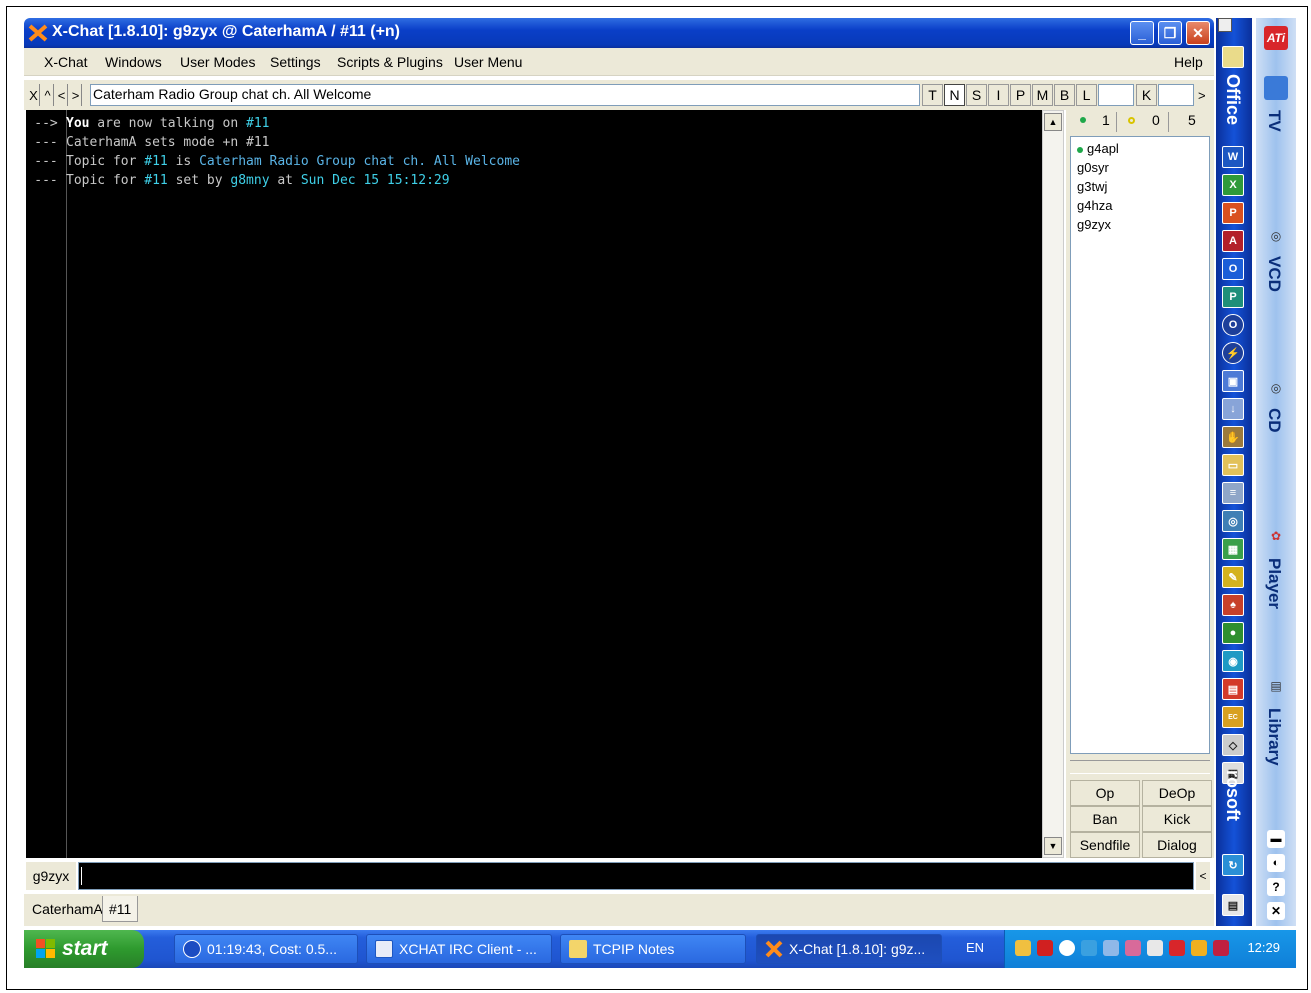  Describe the element at coordinates (1233, 409) in the screenshot. I see `install-icon: ↓` at that location.